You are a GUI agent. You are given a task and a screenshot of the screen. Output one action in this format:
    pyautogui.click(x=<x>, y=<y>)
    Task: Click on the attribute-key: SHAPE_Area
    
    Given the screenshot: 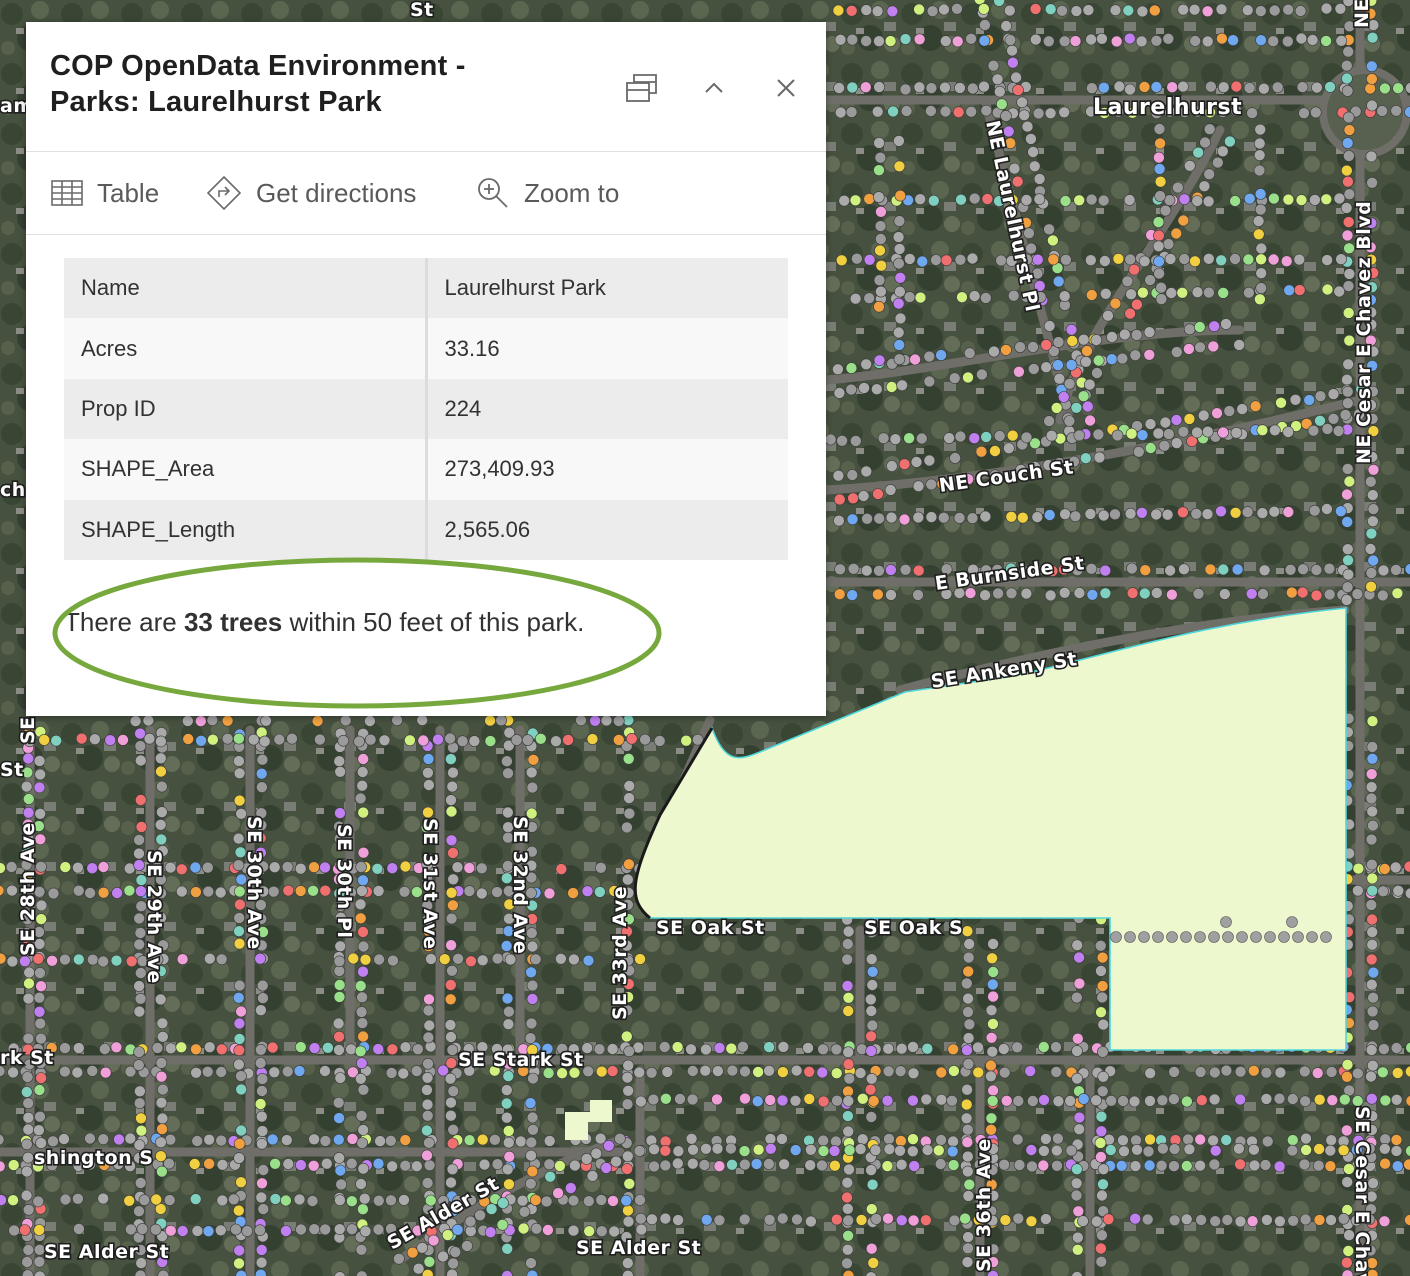 What is the action you would take?
    pyautogui.click(x=246, y=469)
    